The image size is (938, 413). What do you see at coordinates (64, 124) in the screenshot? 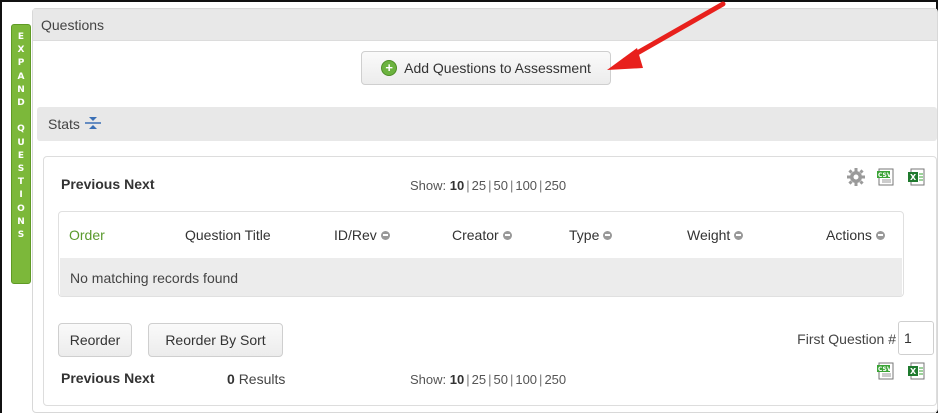
I see `stats-label: Stats` at bounding box center [64, 124].